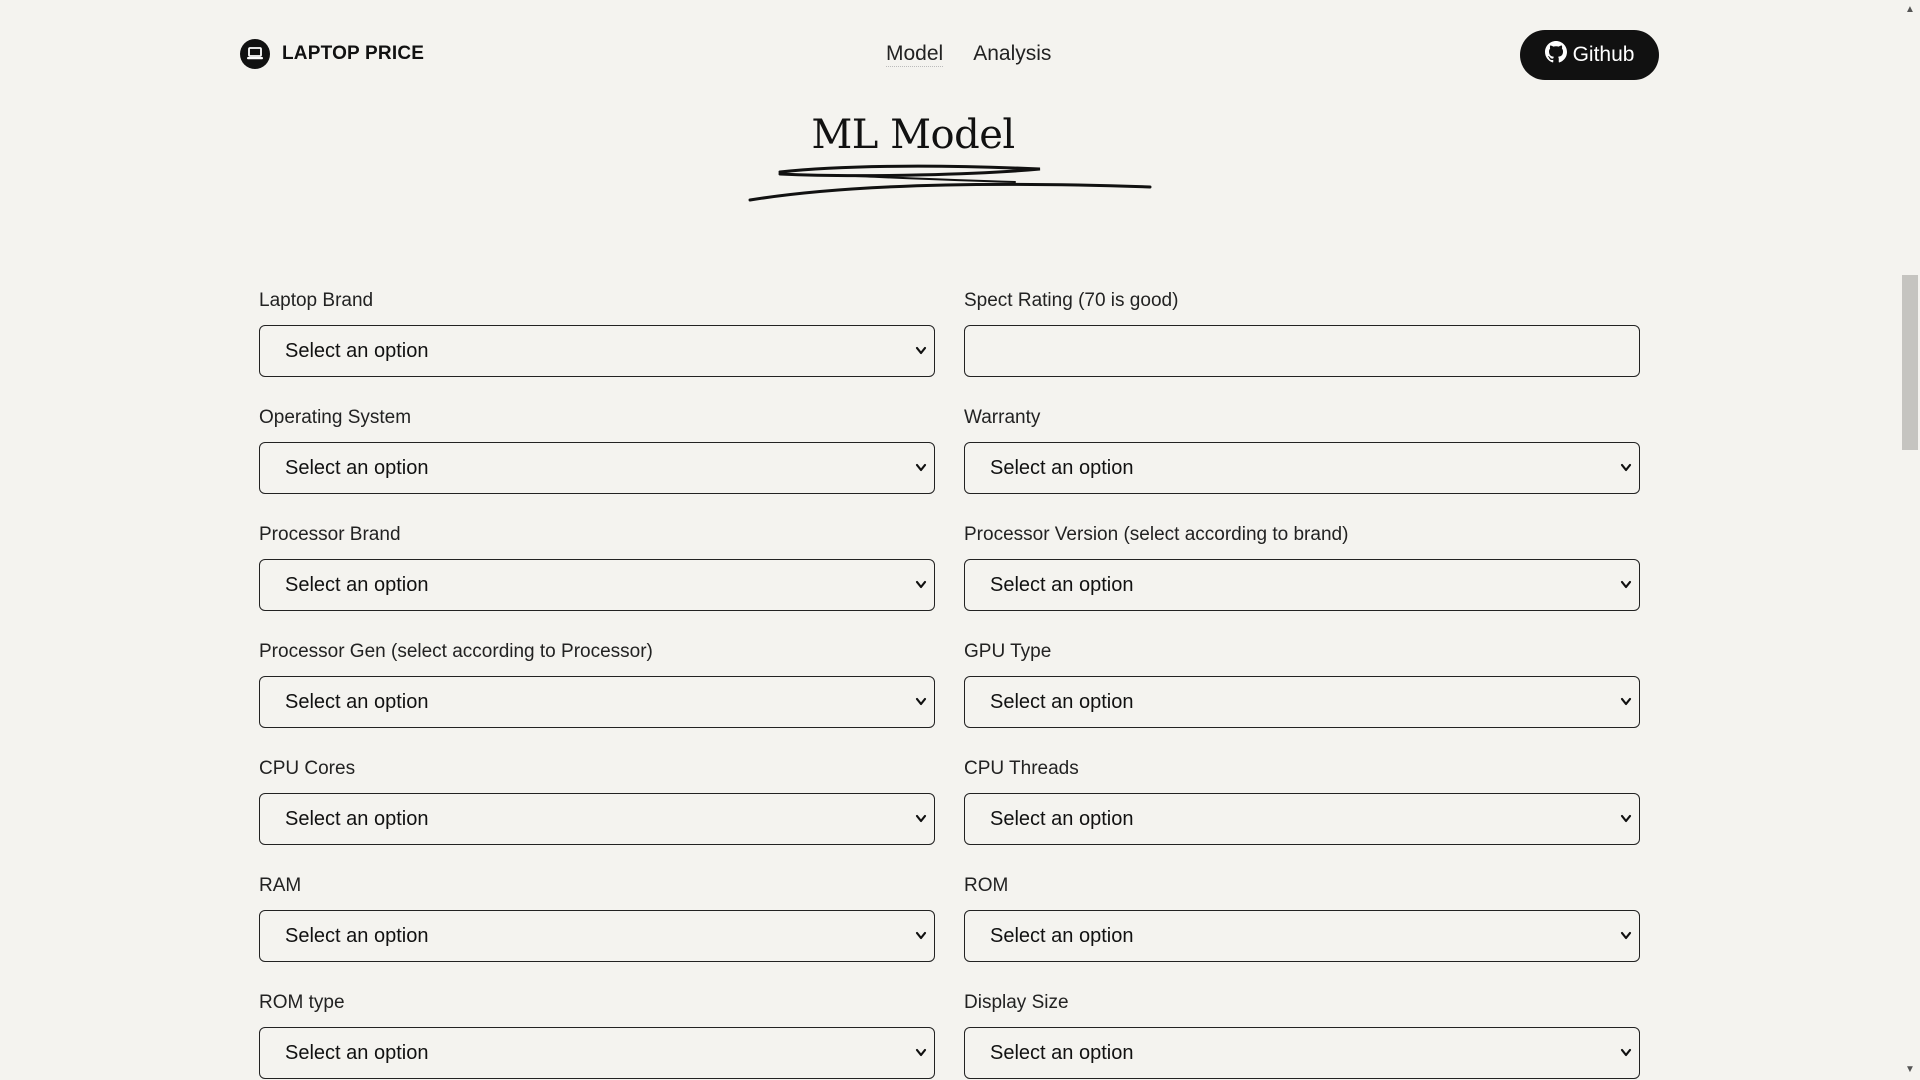 The width and height of the screenshot is (1920, 1080). Describe the element at coordinates (330, 534) in the screenshot. I see `field-label: Processor Brand` at that location.